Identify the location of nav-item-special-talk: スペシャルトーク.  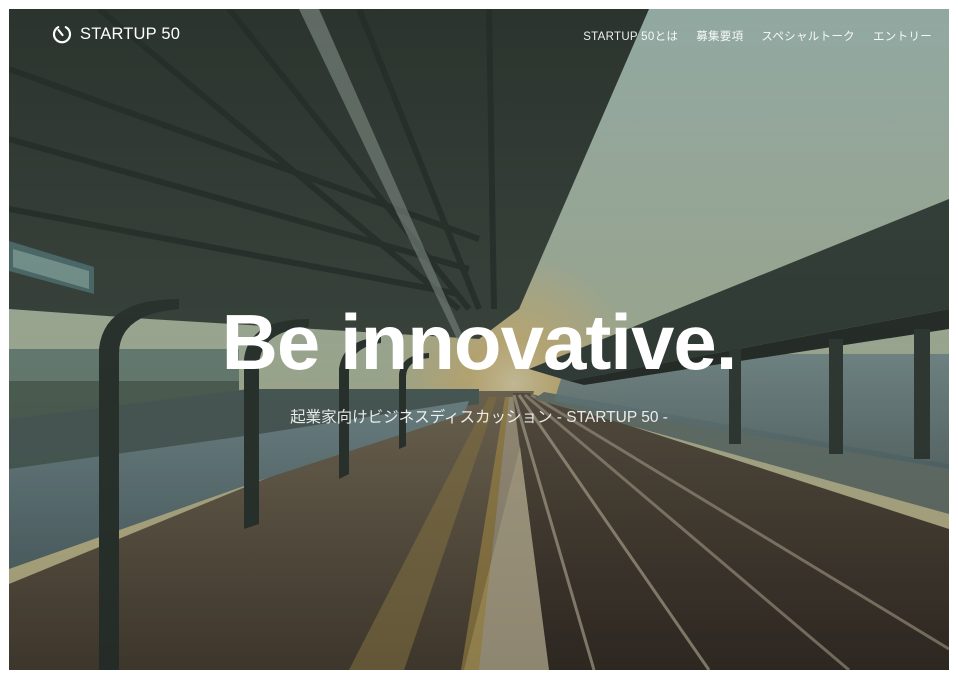
(808, 36).